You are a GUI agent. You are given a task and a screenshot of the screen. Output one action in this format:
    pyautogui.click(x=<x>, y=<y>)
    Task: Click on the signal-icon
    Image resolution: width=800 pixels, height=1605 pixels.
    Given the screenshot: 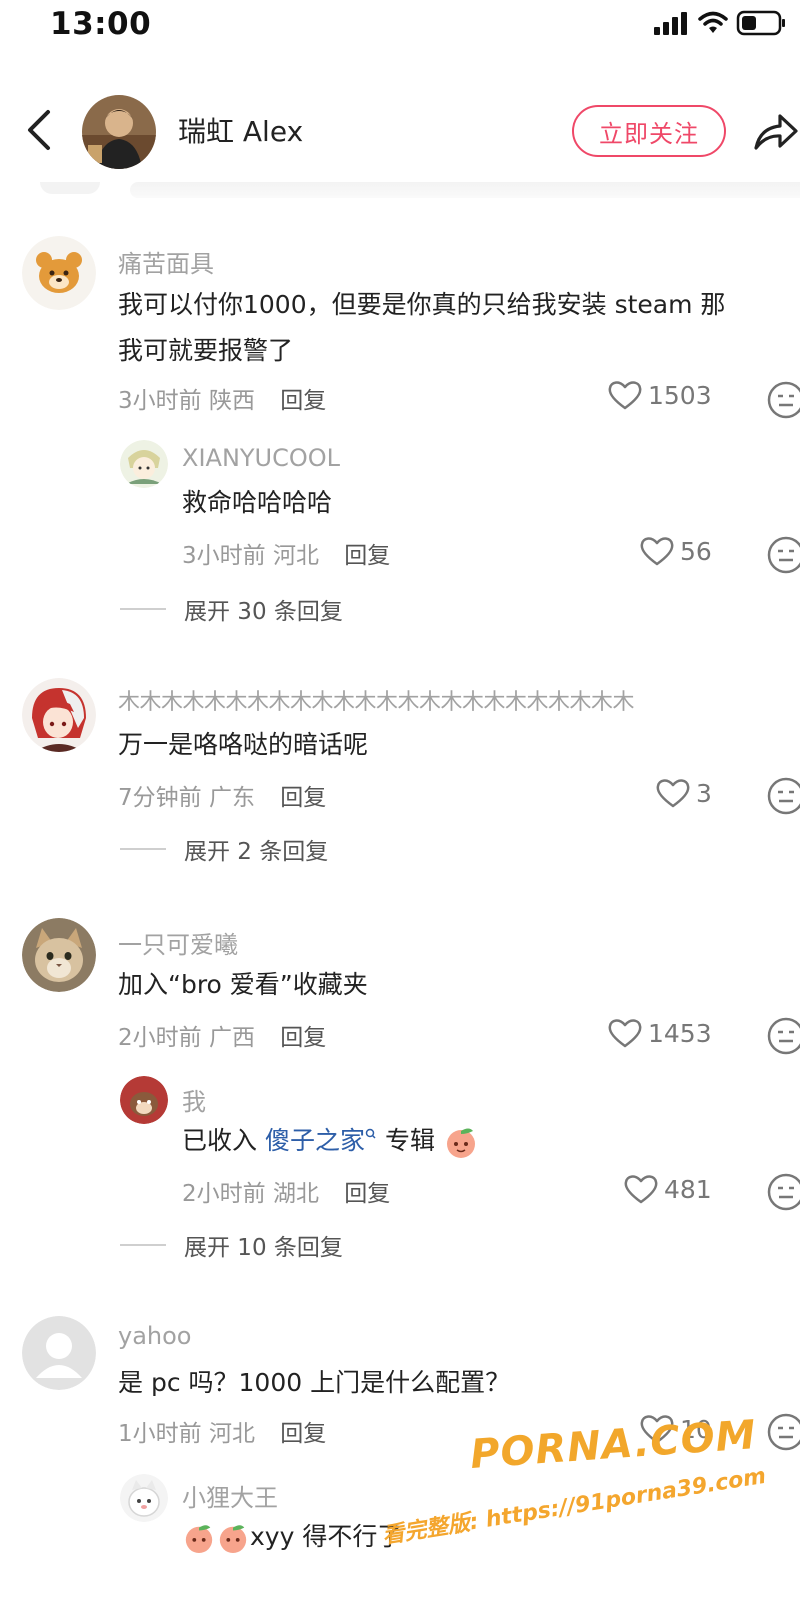 What is the action you would take?
    pyautogui.click(x=670, y=23)
    